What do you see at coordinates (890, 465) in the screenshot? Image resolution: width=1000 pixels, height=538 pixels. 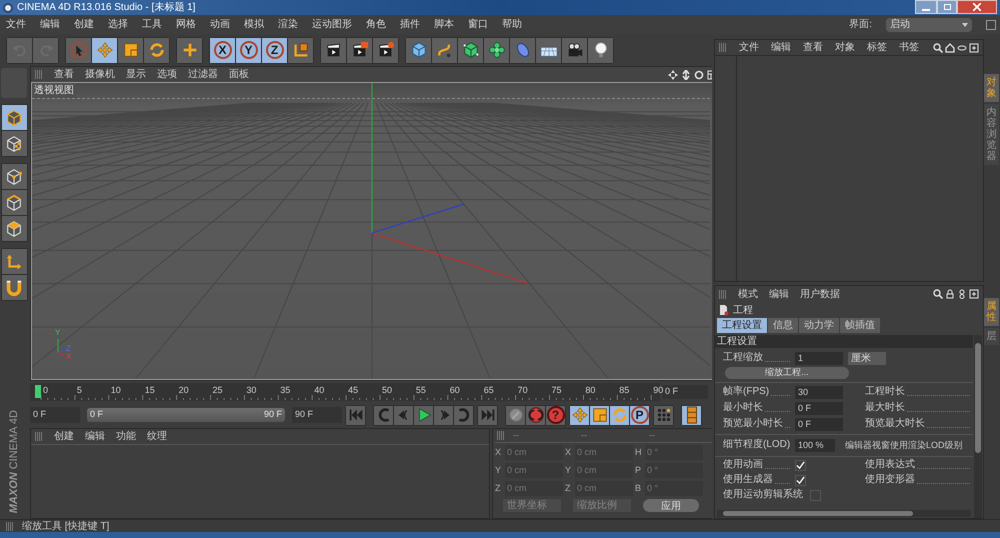 I see `field-label: 使用表达式` at bounding box center [890, 465].